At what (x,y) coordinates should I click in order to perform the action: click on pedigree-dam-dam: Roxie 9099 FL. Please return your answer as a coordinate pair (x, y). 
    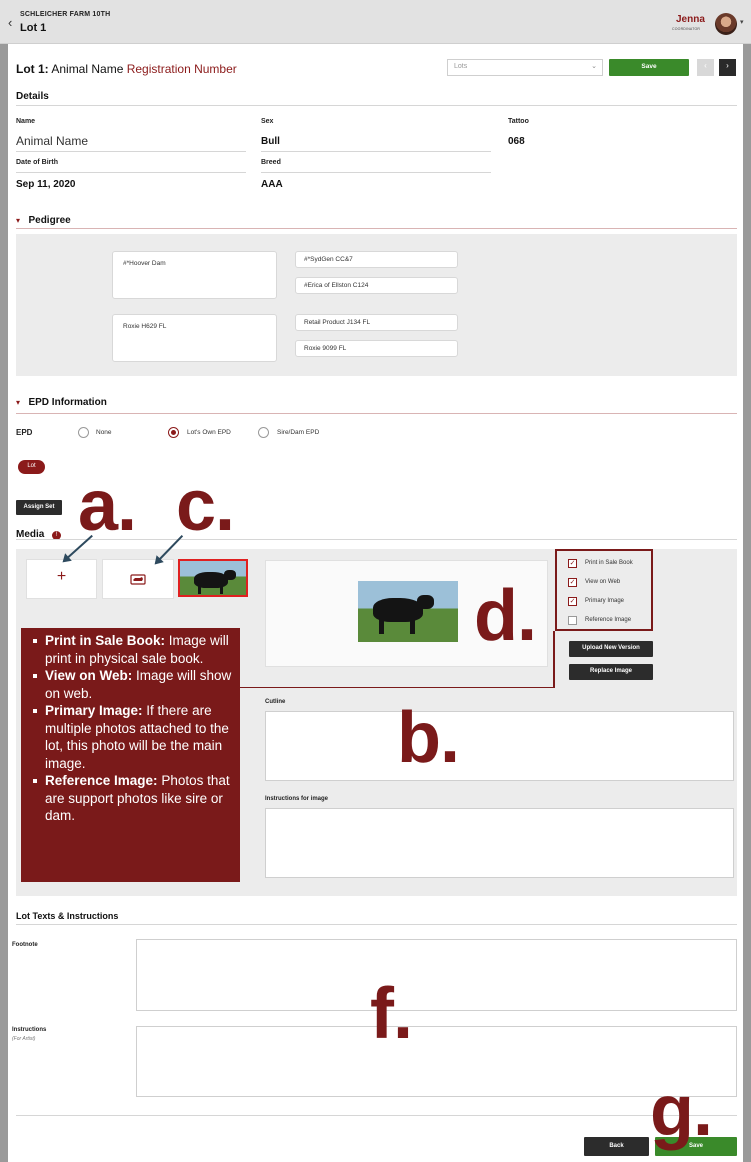
    Looking at the image, I should click on (376, 348).